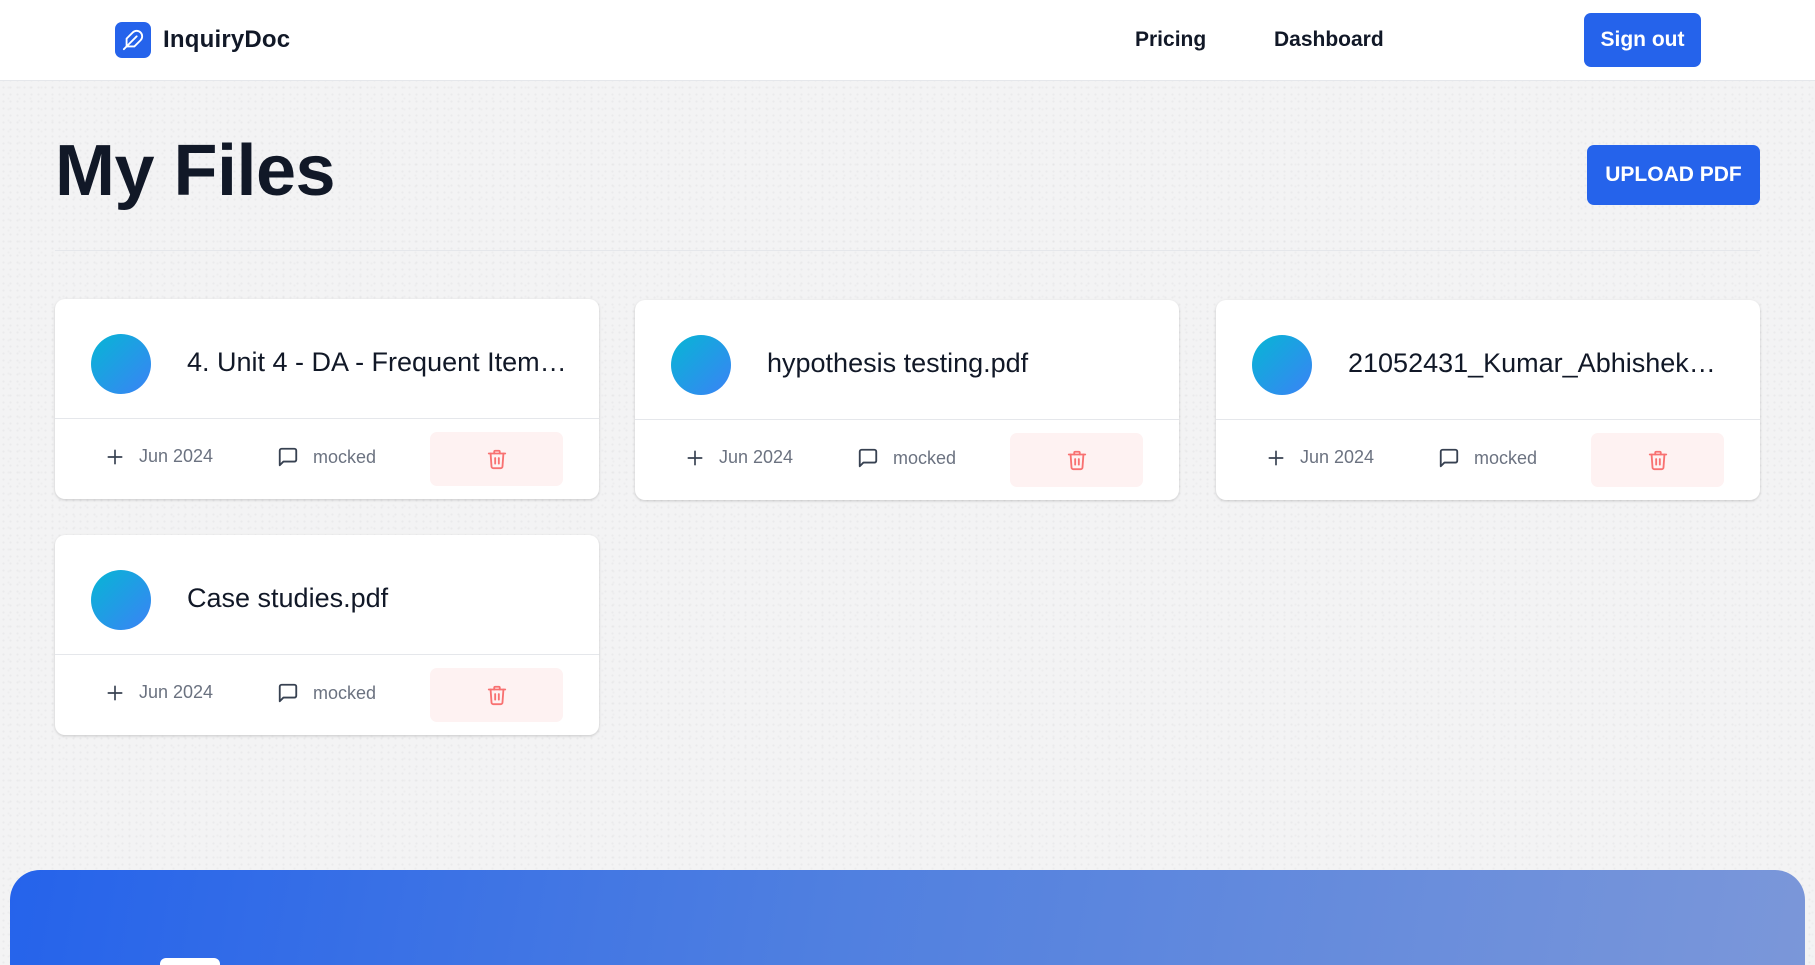 Image resolution: width=1815 pixels, height=965 pixels. I want to click on file-name: hypothesis testing.pdf, so click(957, 363).